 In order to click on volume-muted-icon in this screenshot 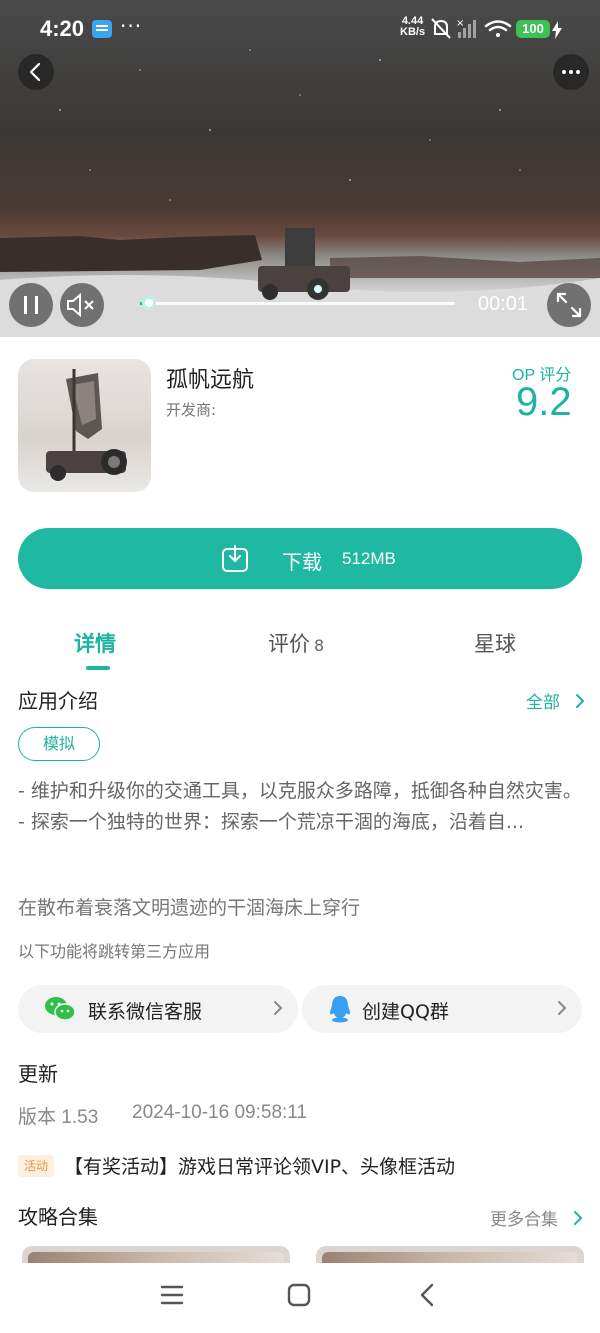, I will do `click(80, 305)`.